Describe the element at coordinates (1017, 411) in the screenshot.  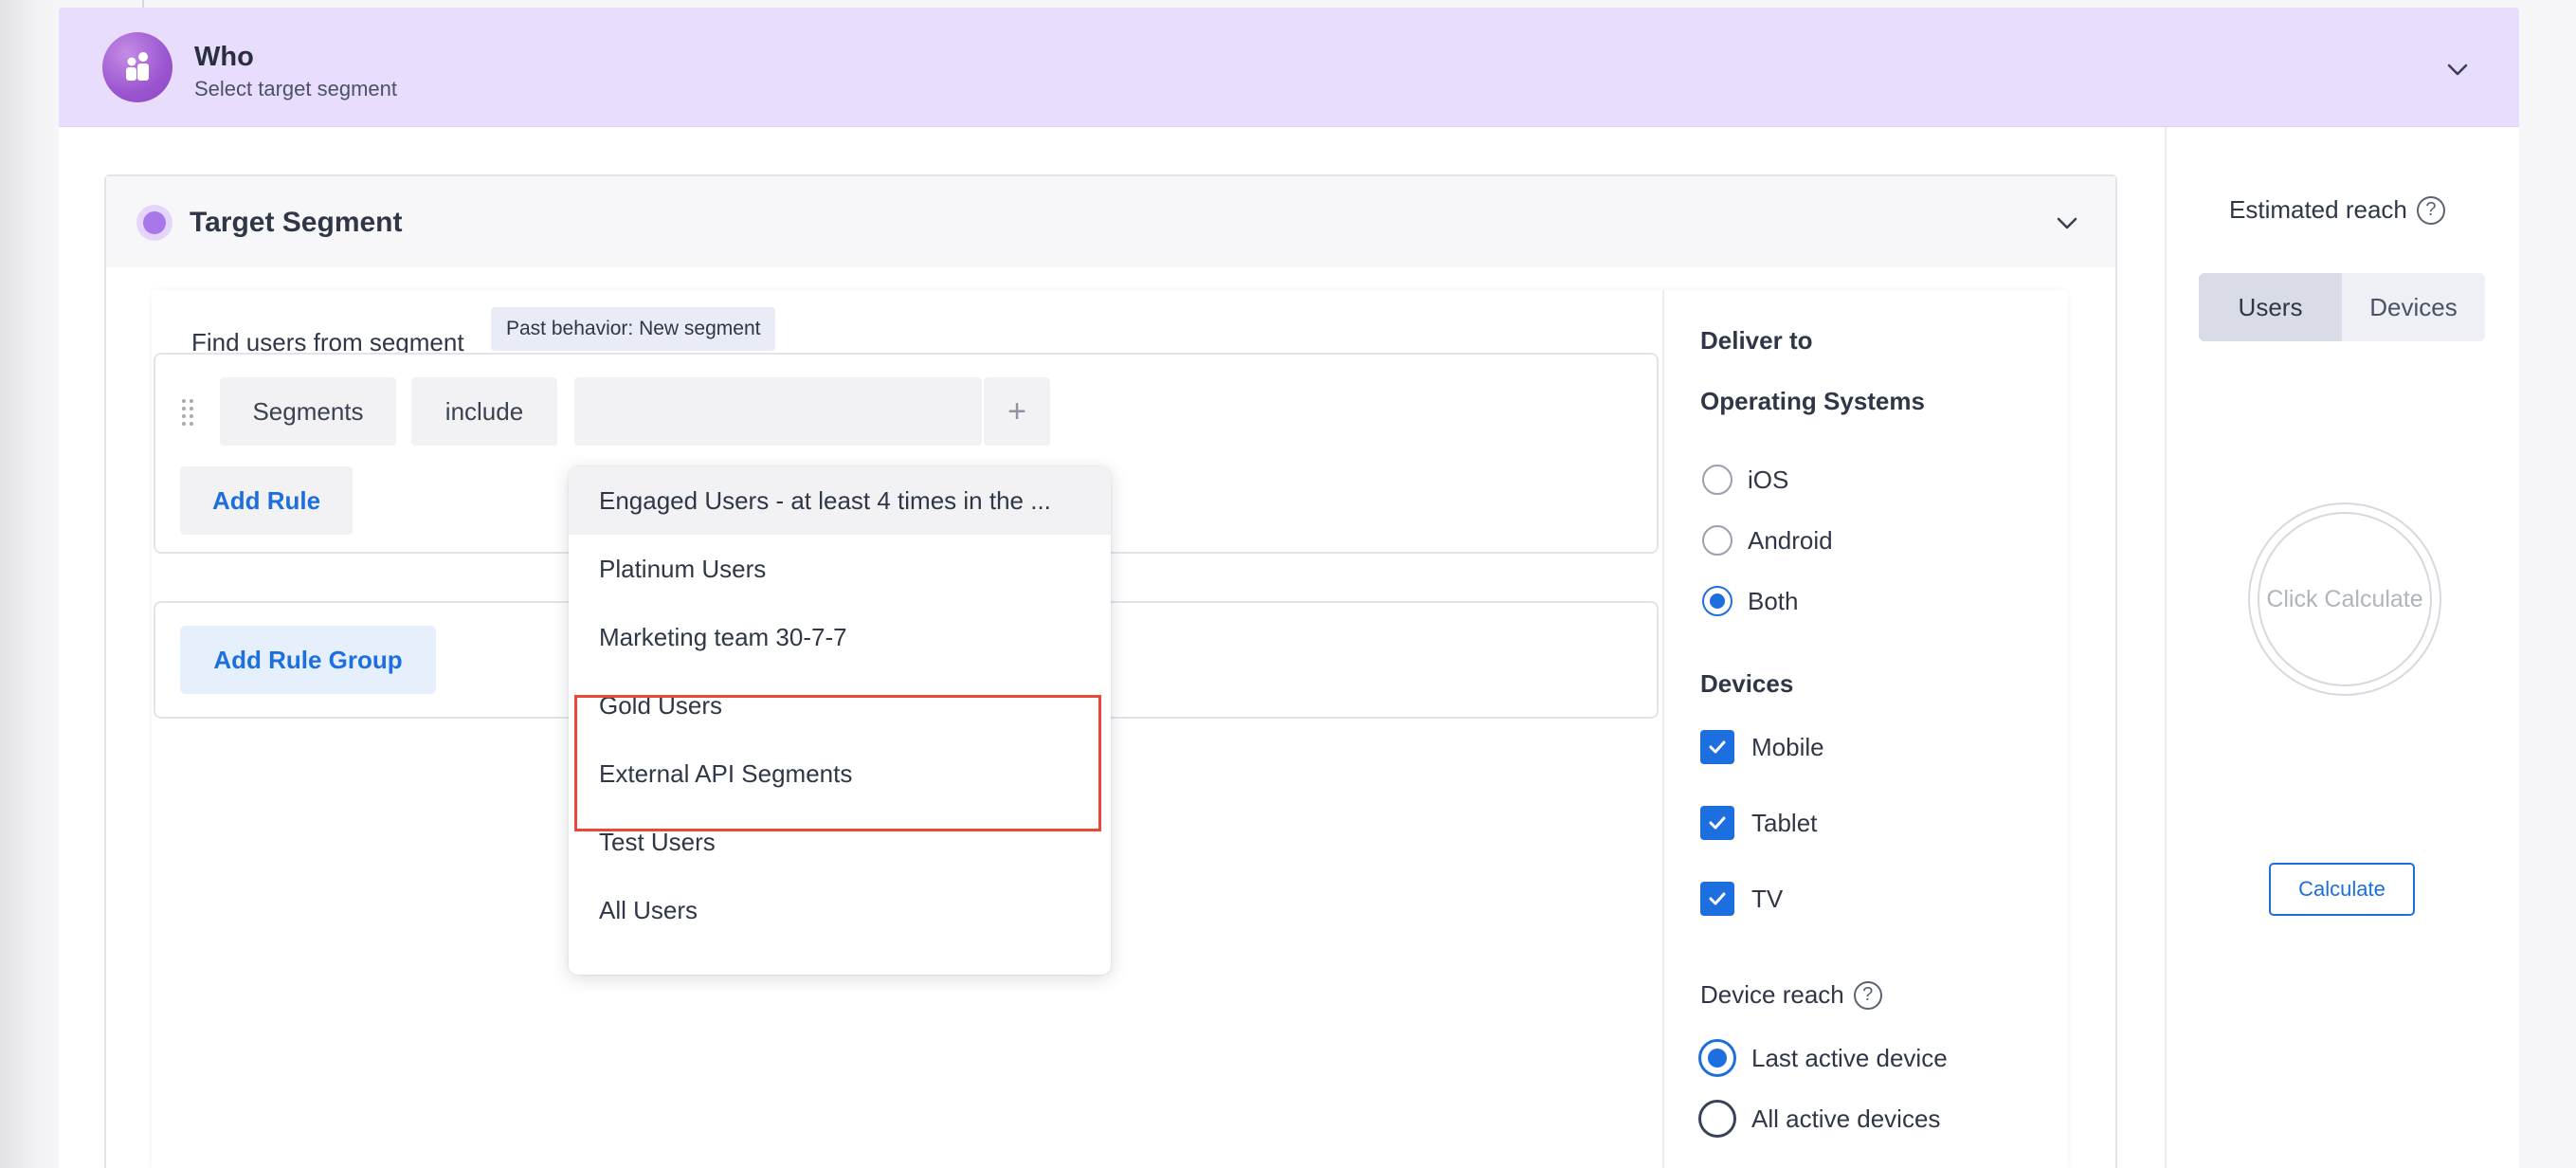
I see `add-value-button: +` at that location.